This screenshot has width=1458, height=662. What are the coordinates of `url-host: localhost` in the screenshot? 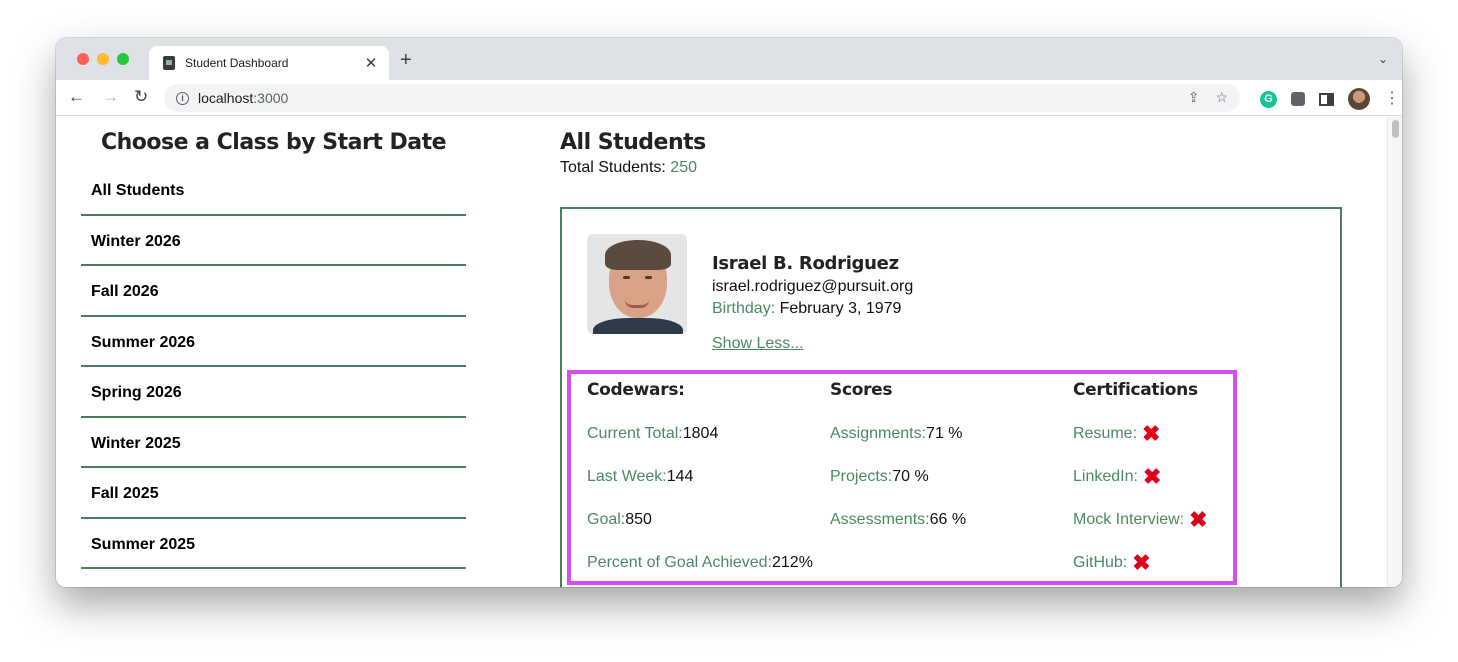 It's located at (226, 98).